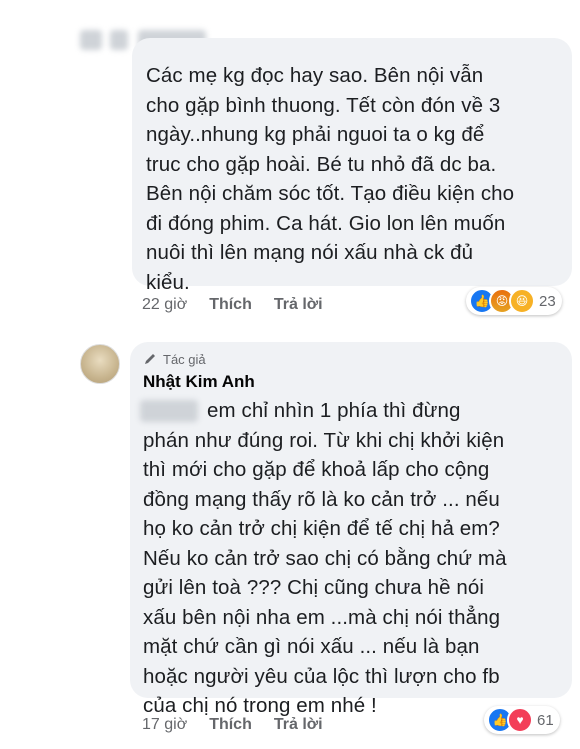  What do you see at coordinates (184, 359) in the screenshot?
I see `author-badge-label: Tác giả` at bounding box center [184, 359].